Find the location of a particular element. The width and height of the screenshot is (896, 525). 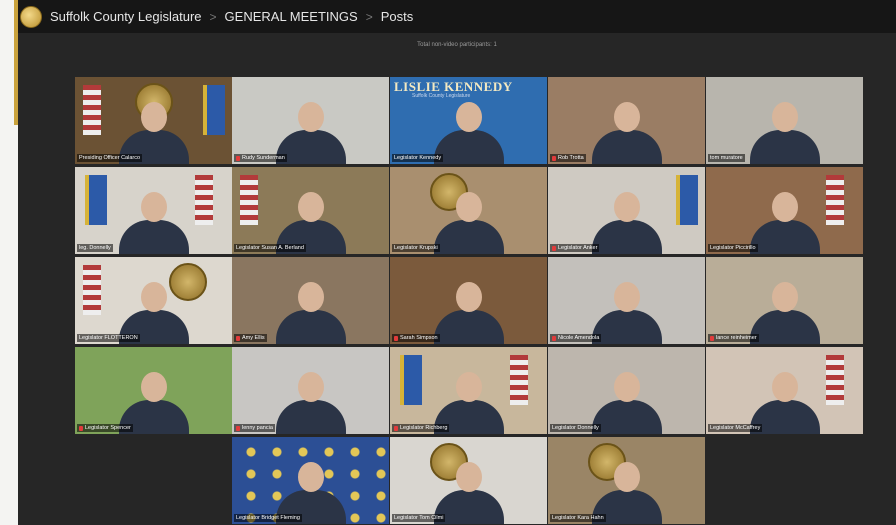

participant-name-label: Legislator Krupski is located at coordinates (416, 248).